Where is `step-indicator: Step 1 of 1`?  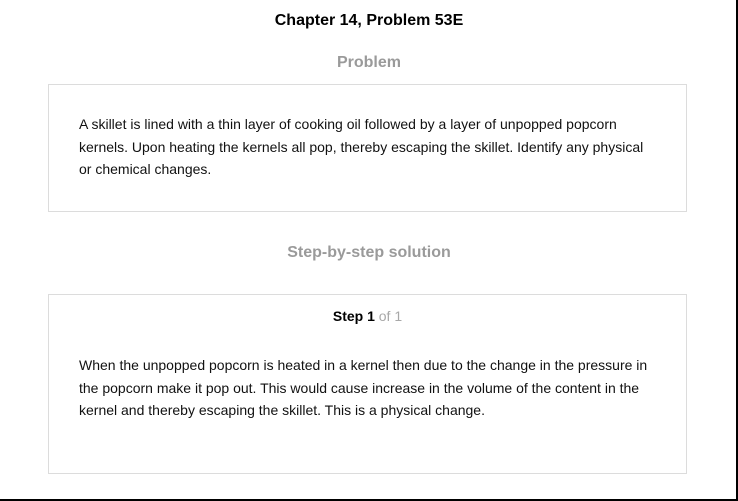
step-indicator: Step 1 of 1 is located at coordinates (367, 316).